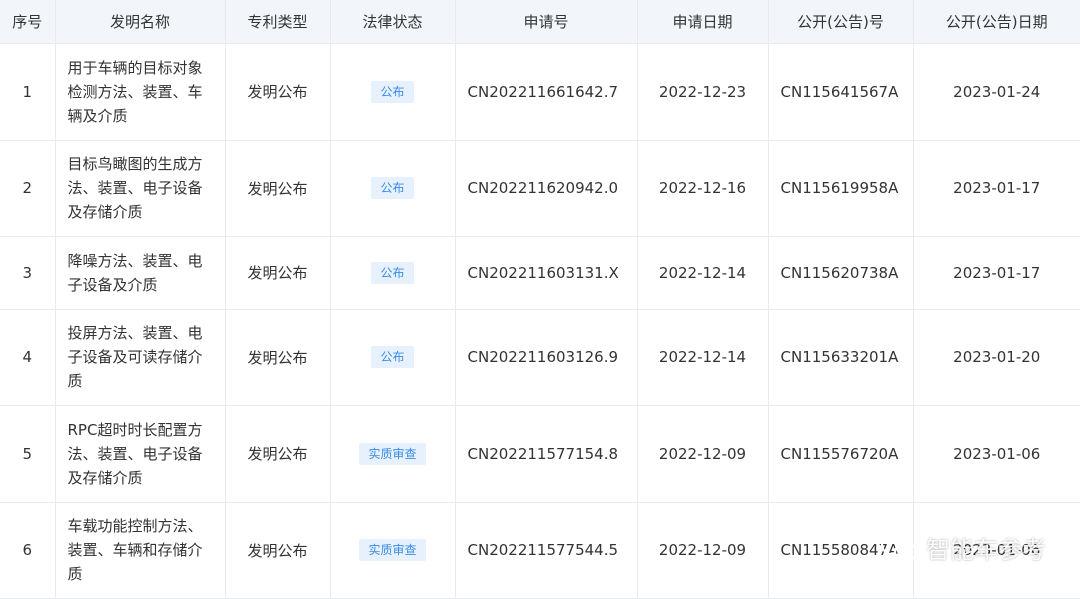  I want to click on column-header-type: 专利类型, so click(278, 22).